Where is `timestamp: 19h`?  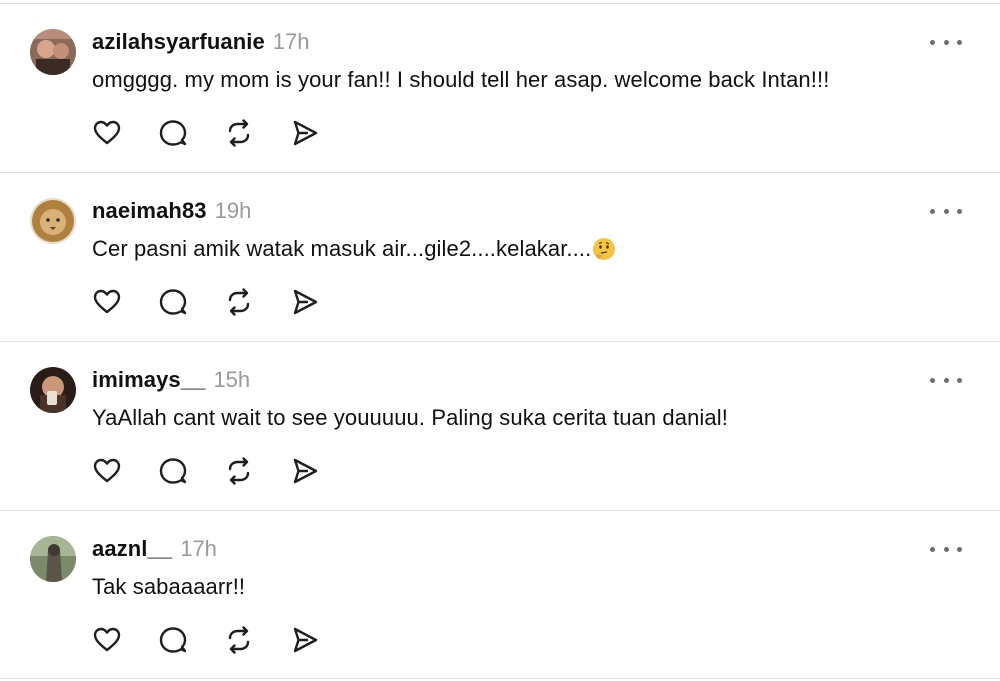 timestamp: 19h is located at coordinates (233, 210).